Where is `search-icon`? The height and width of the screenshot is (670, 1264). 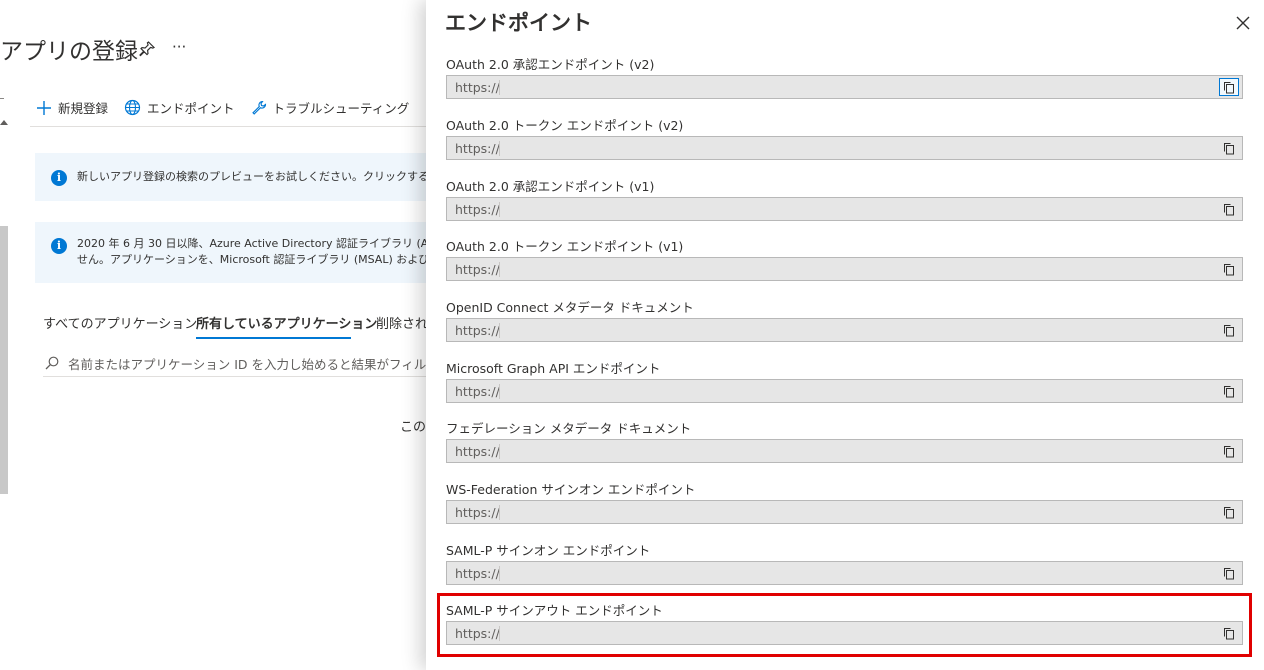
search-icon is located at coordinates (52, 363).